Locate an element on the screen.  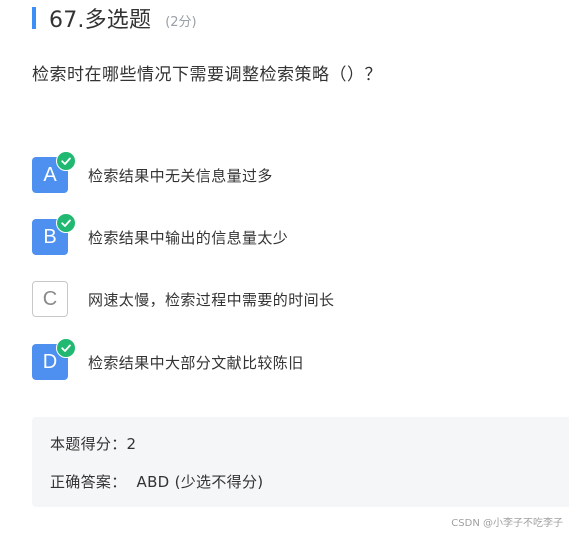
option-d-label: 检索结果中大部分文献比较陈旧 is located at coordinates (196, 362).